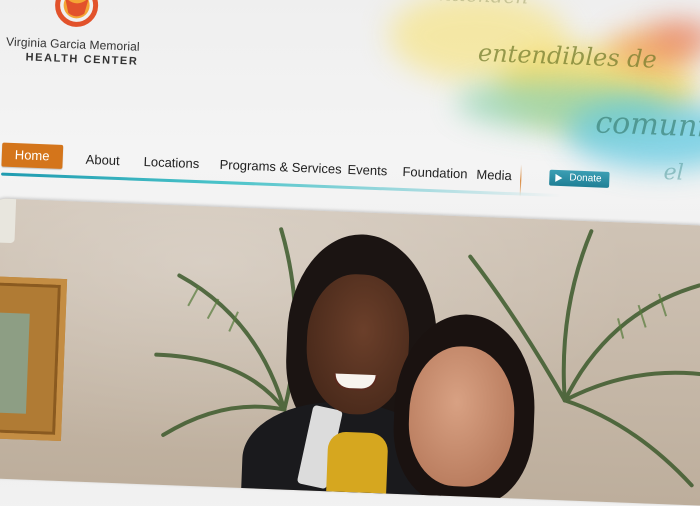  What do you see at coordinates (367, 170) in the screenshot?
I see `nav-item-events: Events` at bounding box center [367, 170].